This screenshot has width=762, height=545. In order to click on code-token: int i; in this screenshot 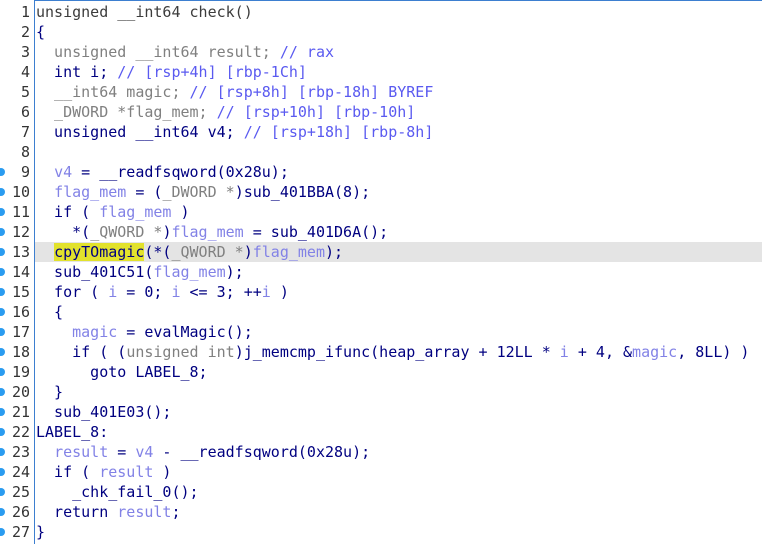, I will do `click(76, 72)`.